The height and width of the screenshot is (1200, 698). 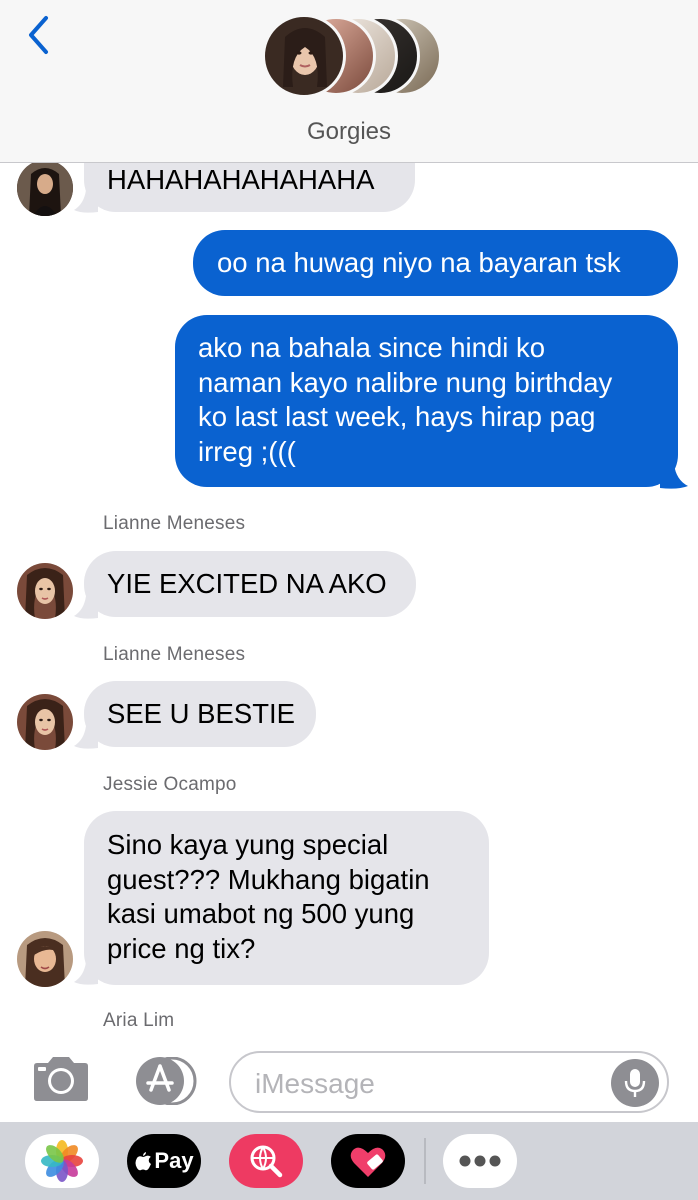 I want to click on chevron-left-icon, so click(x=38, y=35).